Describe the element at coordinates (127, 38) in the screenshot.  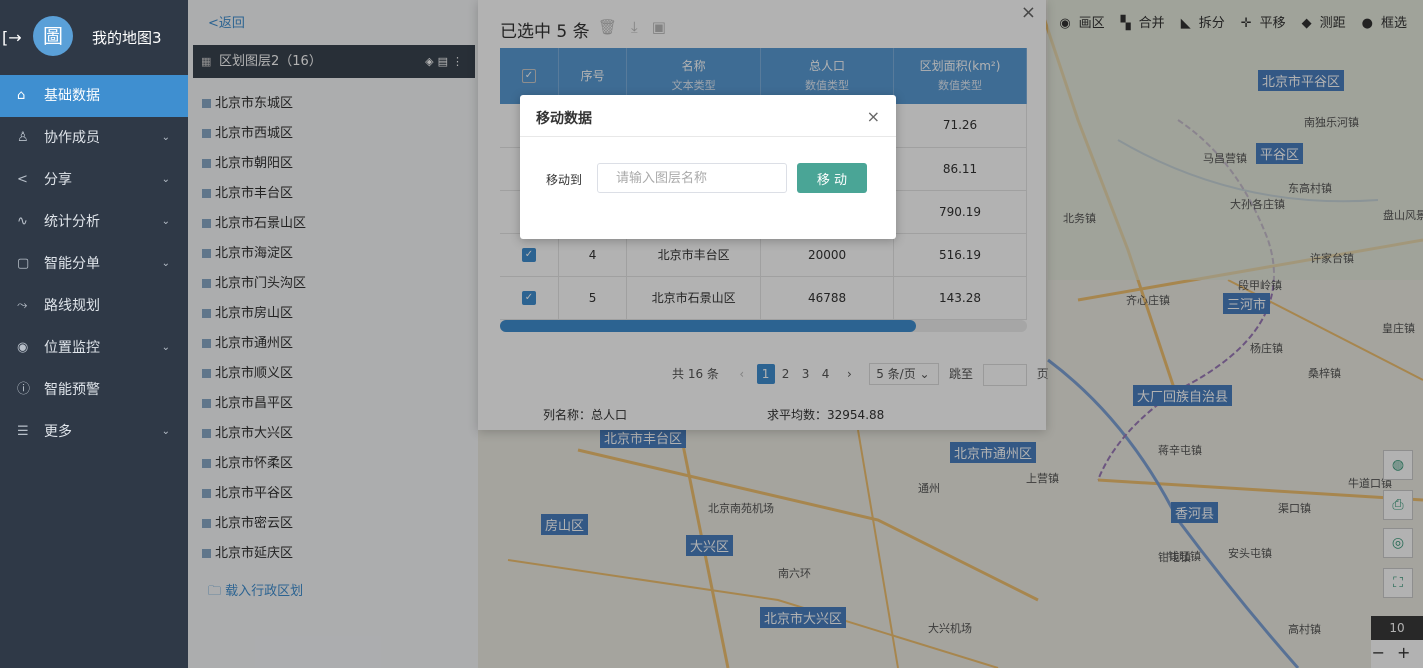
I see `app-title: 我的地图3` at that location.